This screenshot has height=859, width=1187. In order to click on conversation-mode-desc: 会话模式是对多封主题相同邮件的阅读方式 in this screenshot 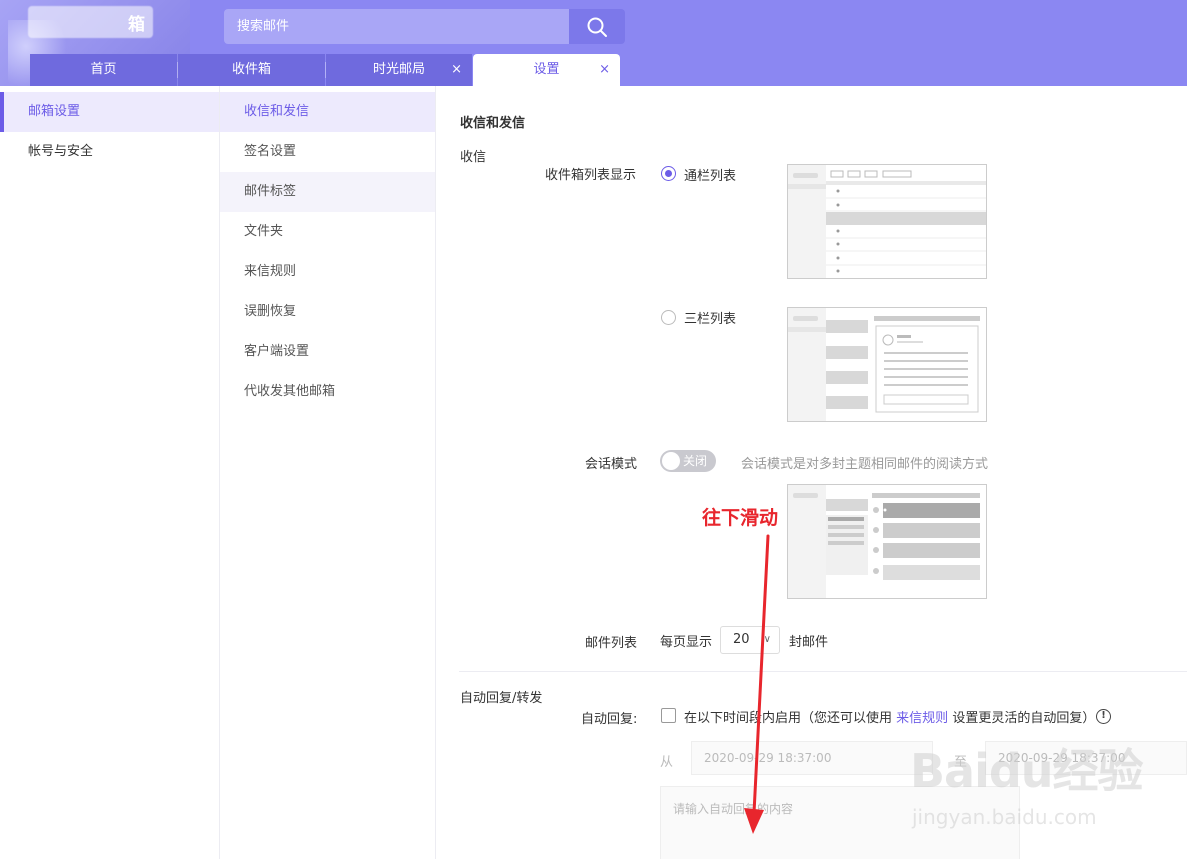, I will do `click(865, 464)`.